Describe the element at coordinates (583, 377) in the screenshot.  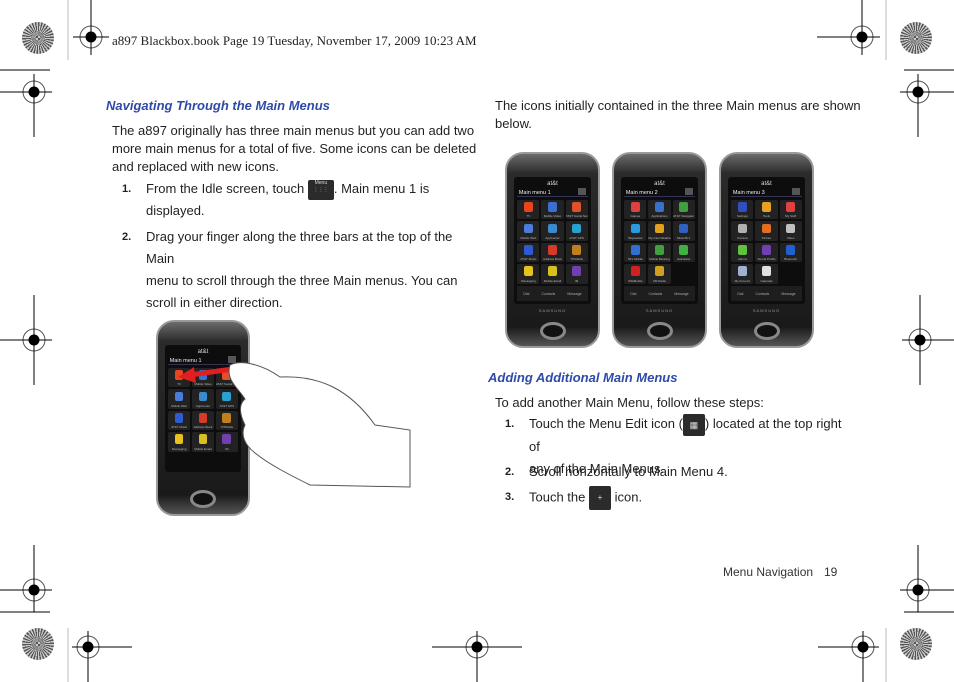
I see `section-heading-adding: Adding Additional Main Menus` at that location.